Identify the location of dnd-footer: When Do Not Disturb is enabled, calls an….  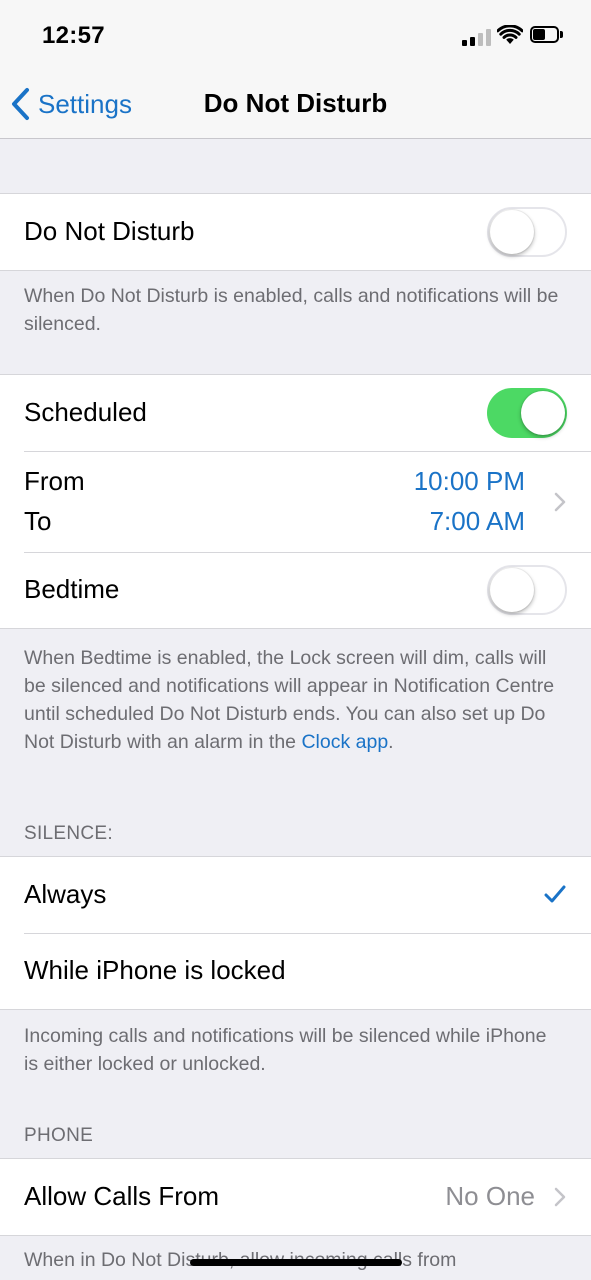
(291, 310).